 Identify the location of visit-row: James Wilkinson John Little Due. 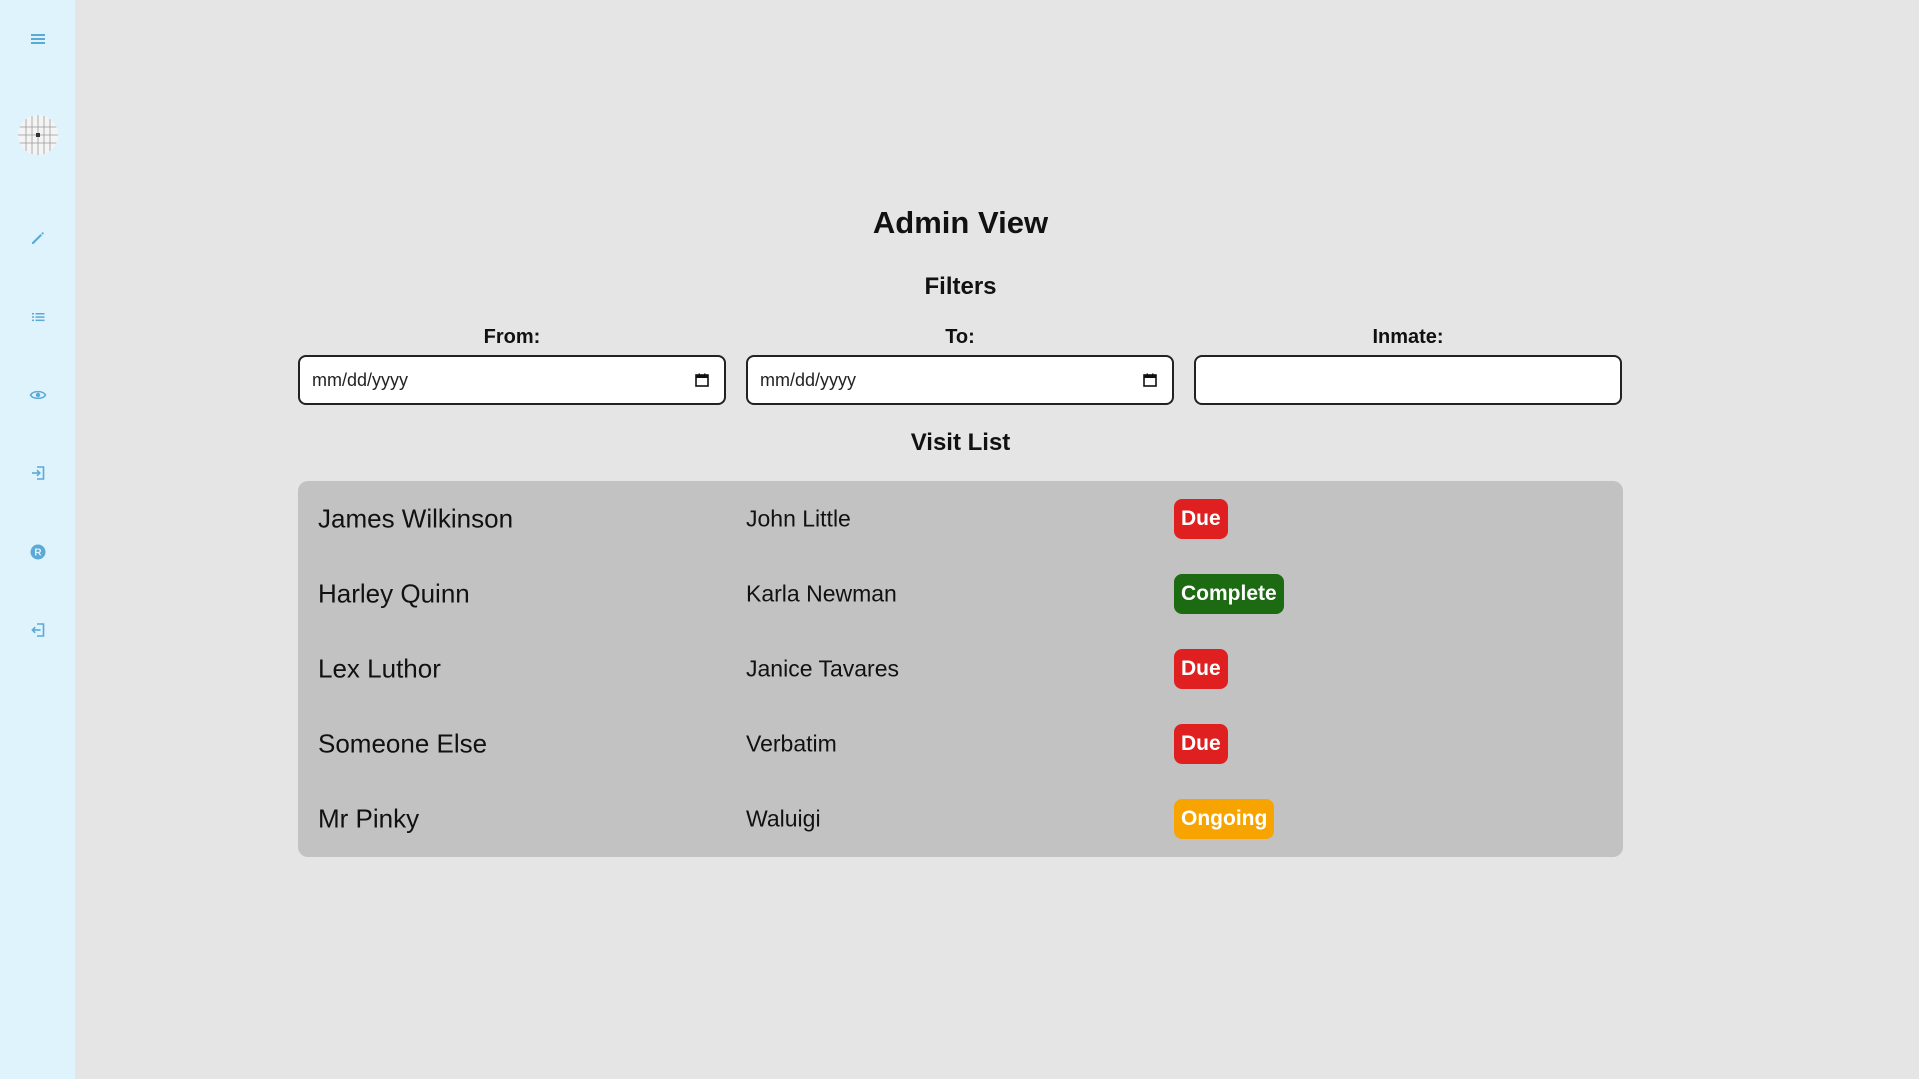
(960, 519).